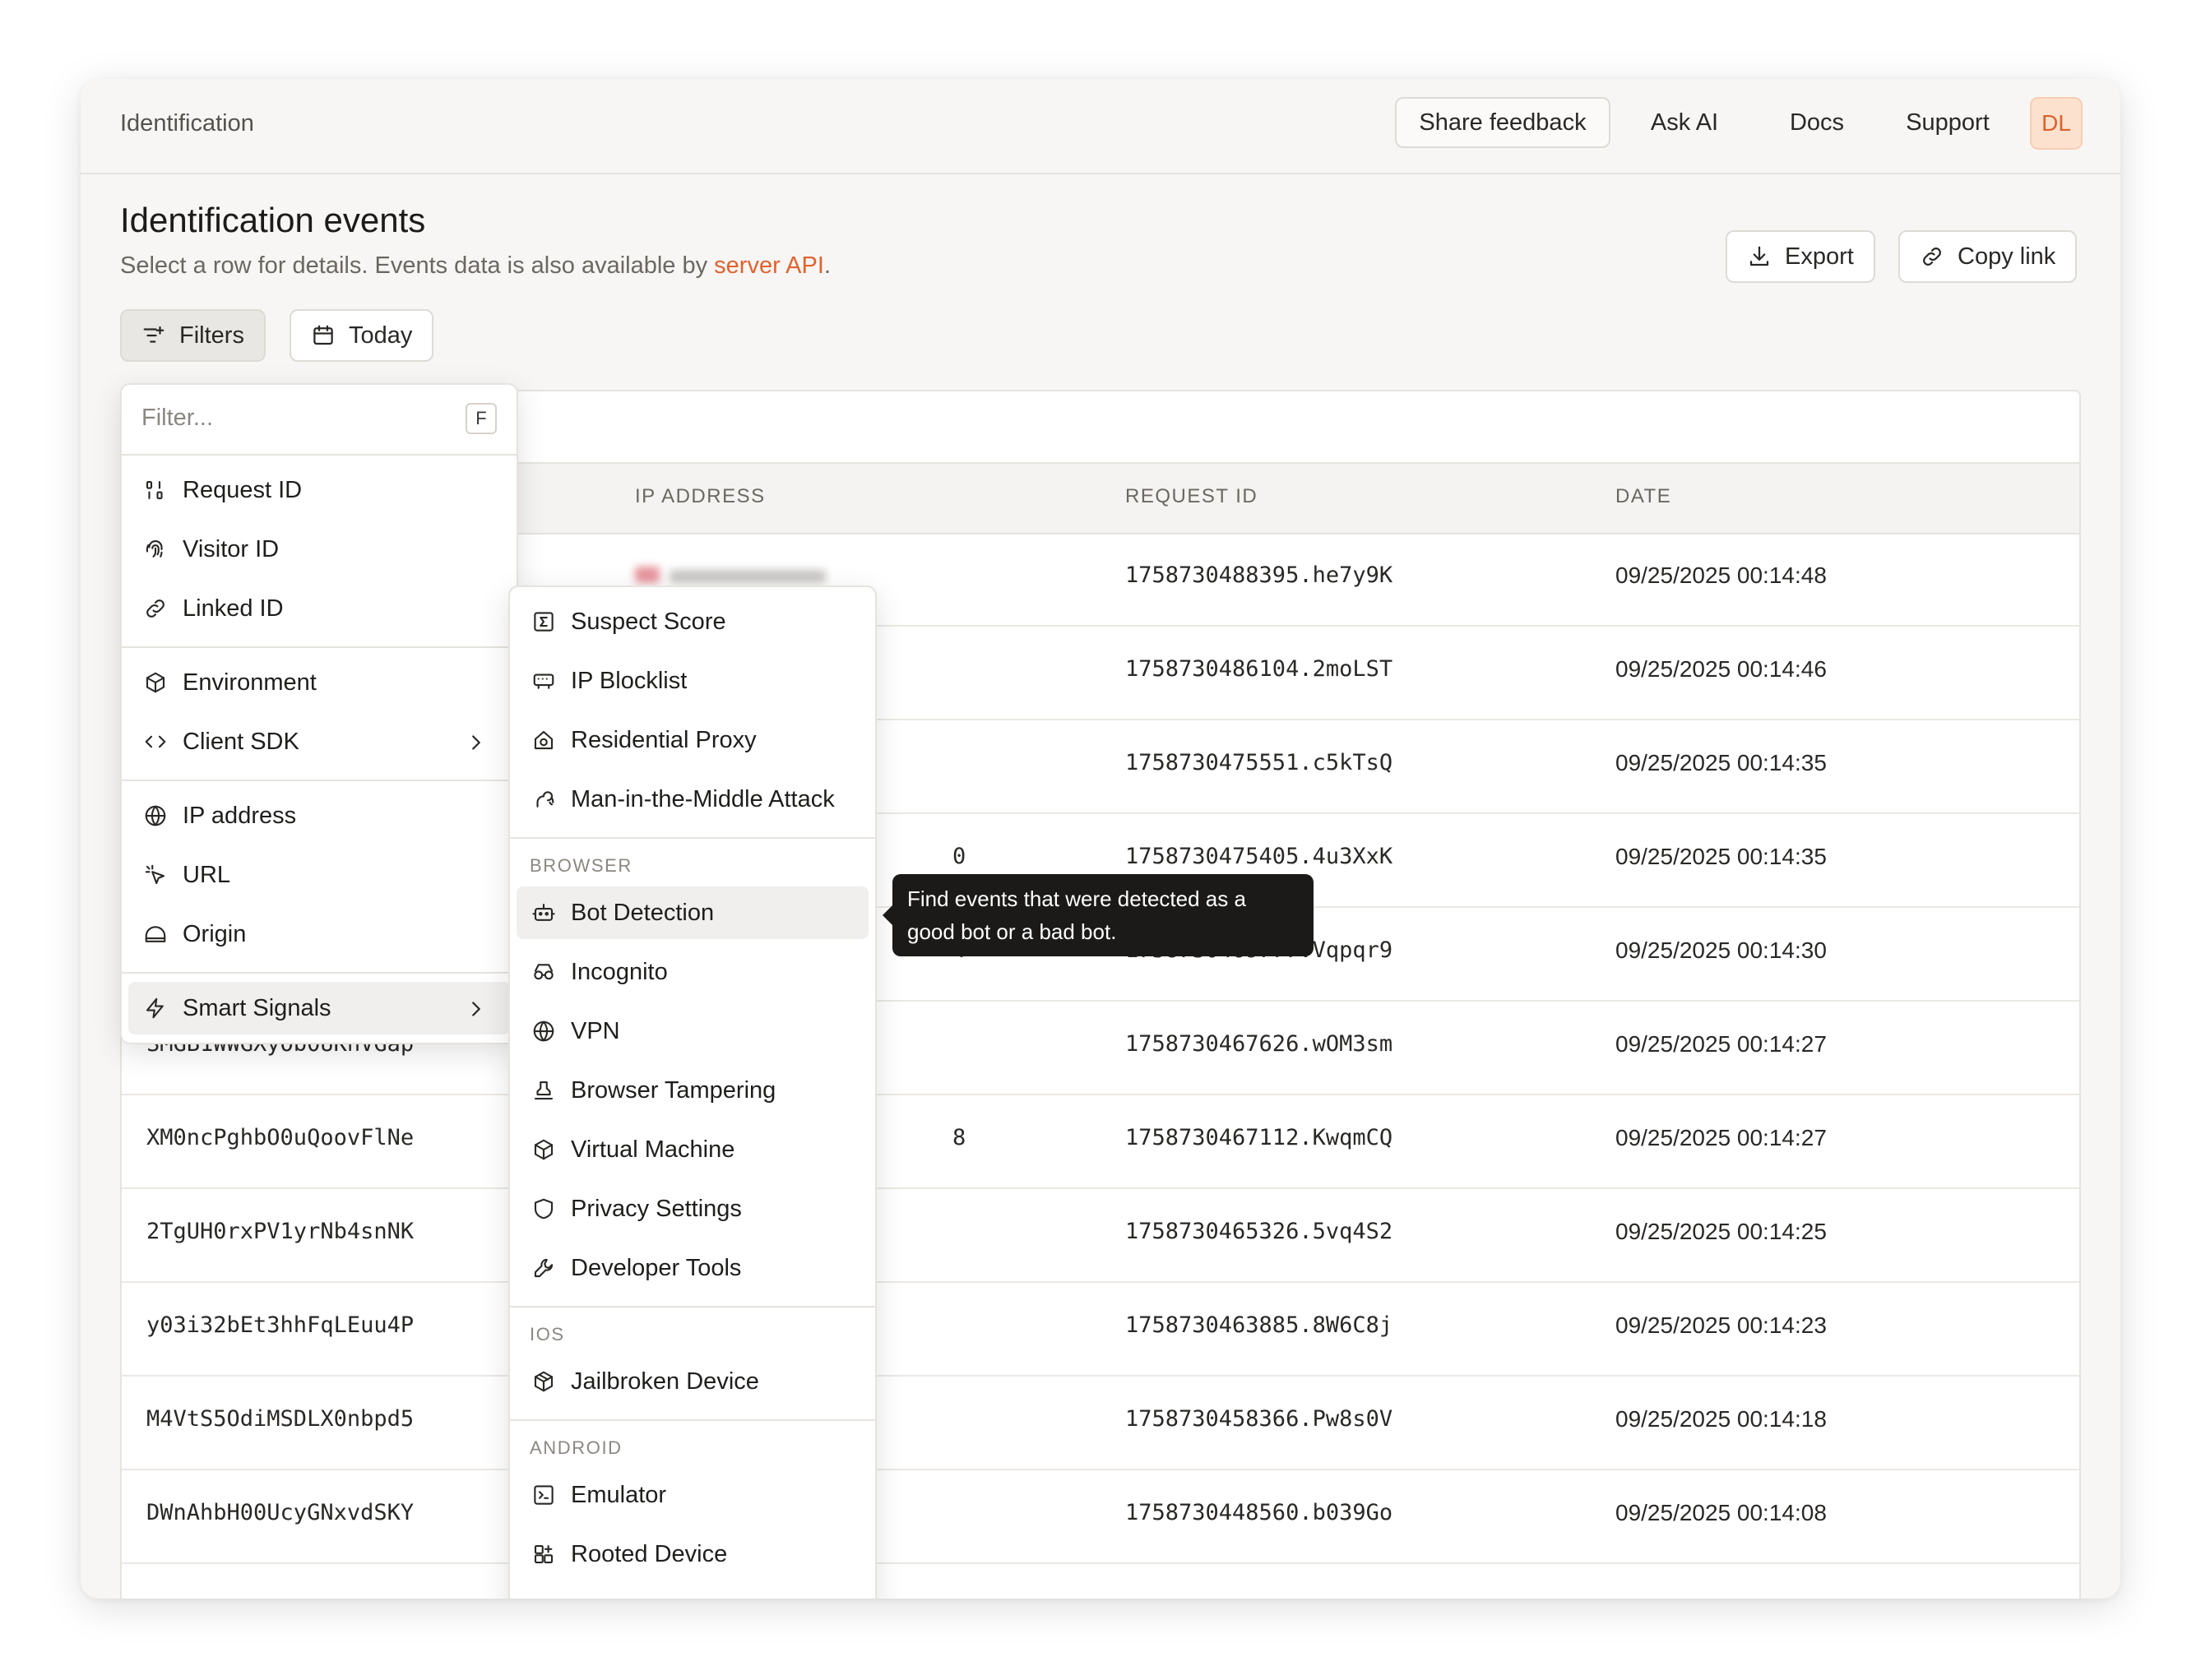 This screenshot has width=2201, height=1680. Describe the element at coordinates (544, 972) in the screenshot. I see `incognito-icon` at that location.